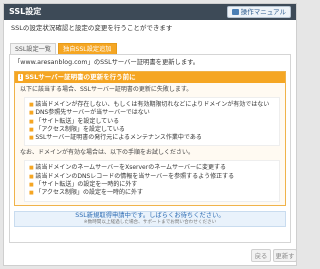 The height and width of the screenshot is (269, 320). Describe the element at coordinates (284, 255) in the screenshot. I see `update-button: 更新する` at that location.